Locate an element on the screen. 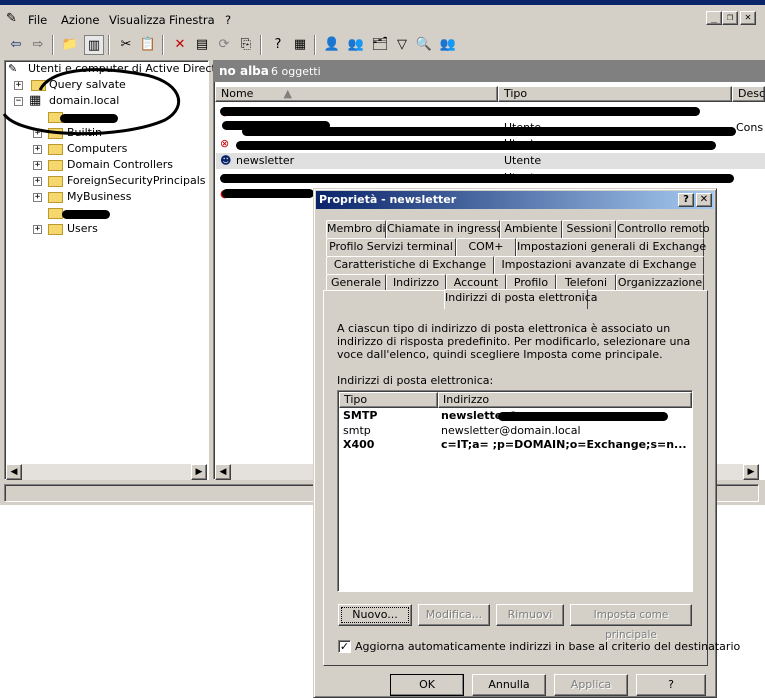 The image size is (765, 698). tab-profilo-servizi-terminal: Profilo Servizi terminal is located at coordinates (391, 247).